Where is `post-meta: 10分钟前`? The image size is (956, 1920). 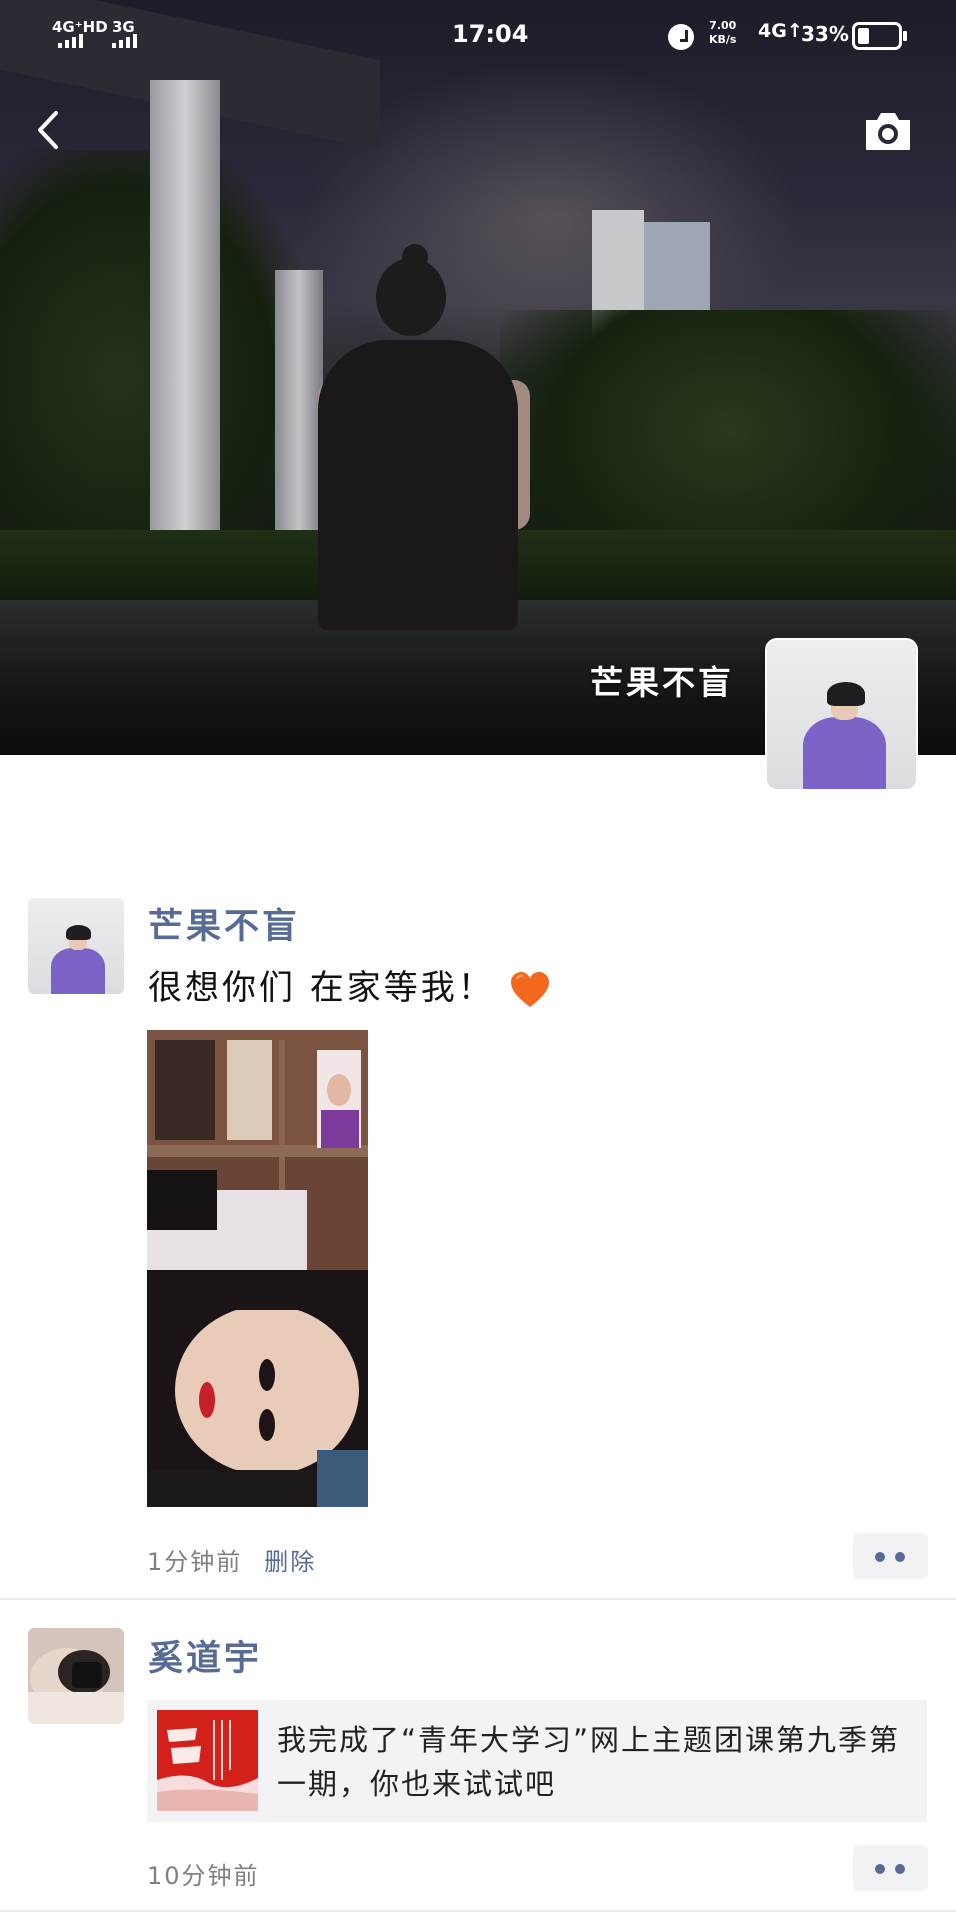
post-meta: 10分钟前 is located at coordinates (203, 1873).